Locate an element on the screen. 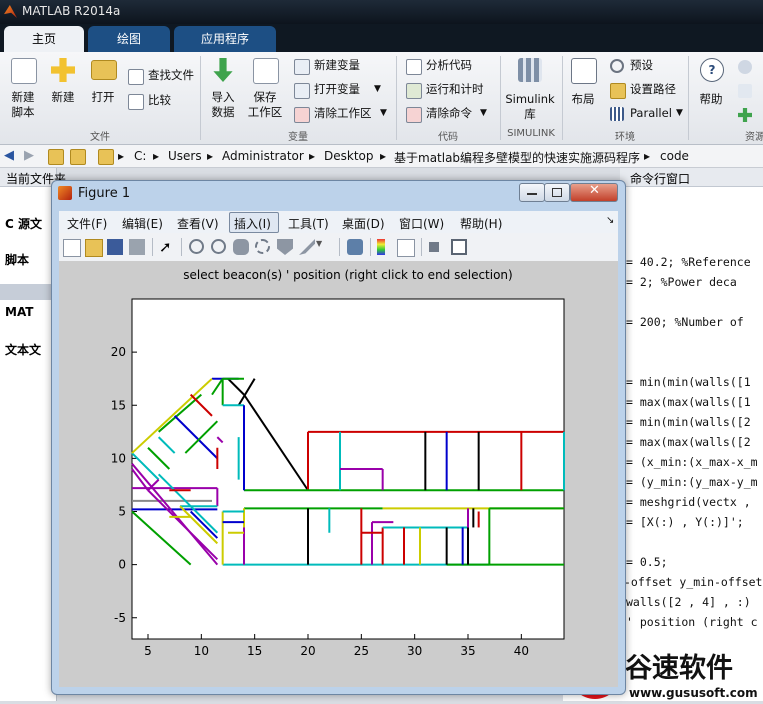  link-plot-icon is located at coordinates (355, 247).